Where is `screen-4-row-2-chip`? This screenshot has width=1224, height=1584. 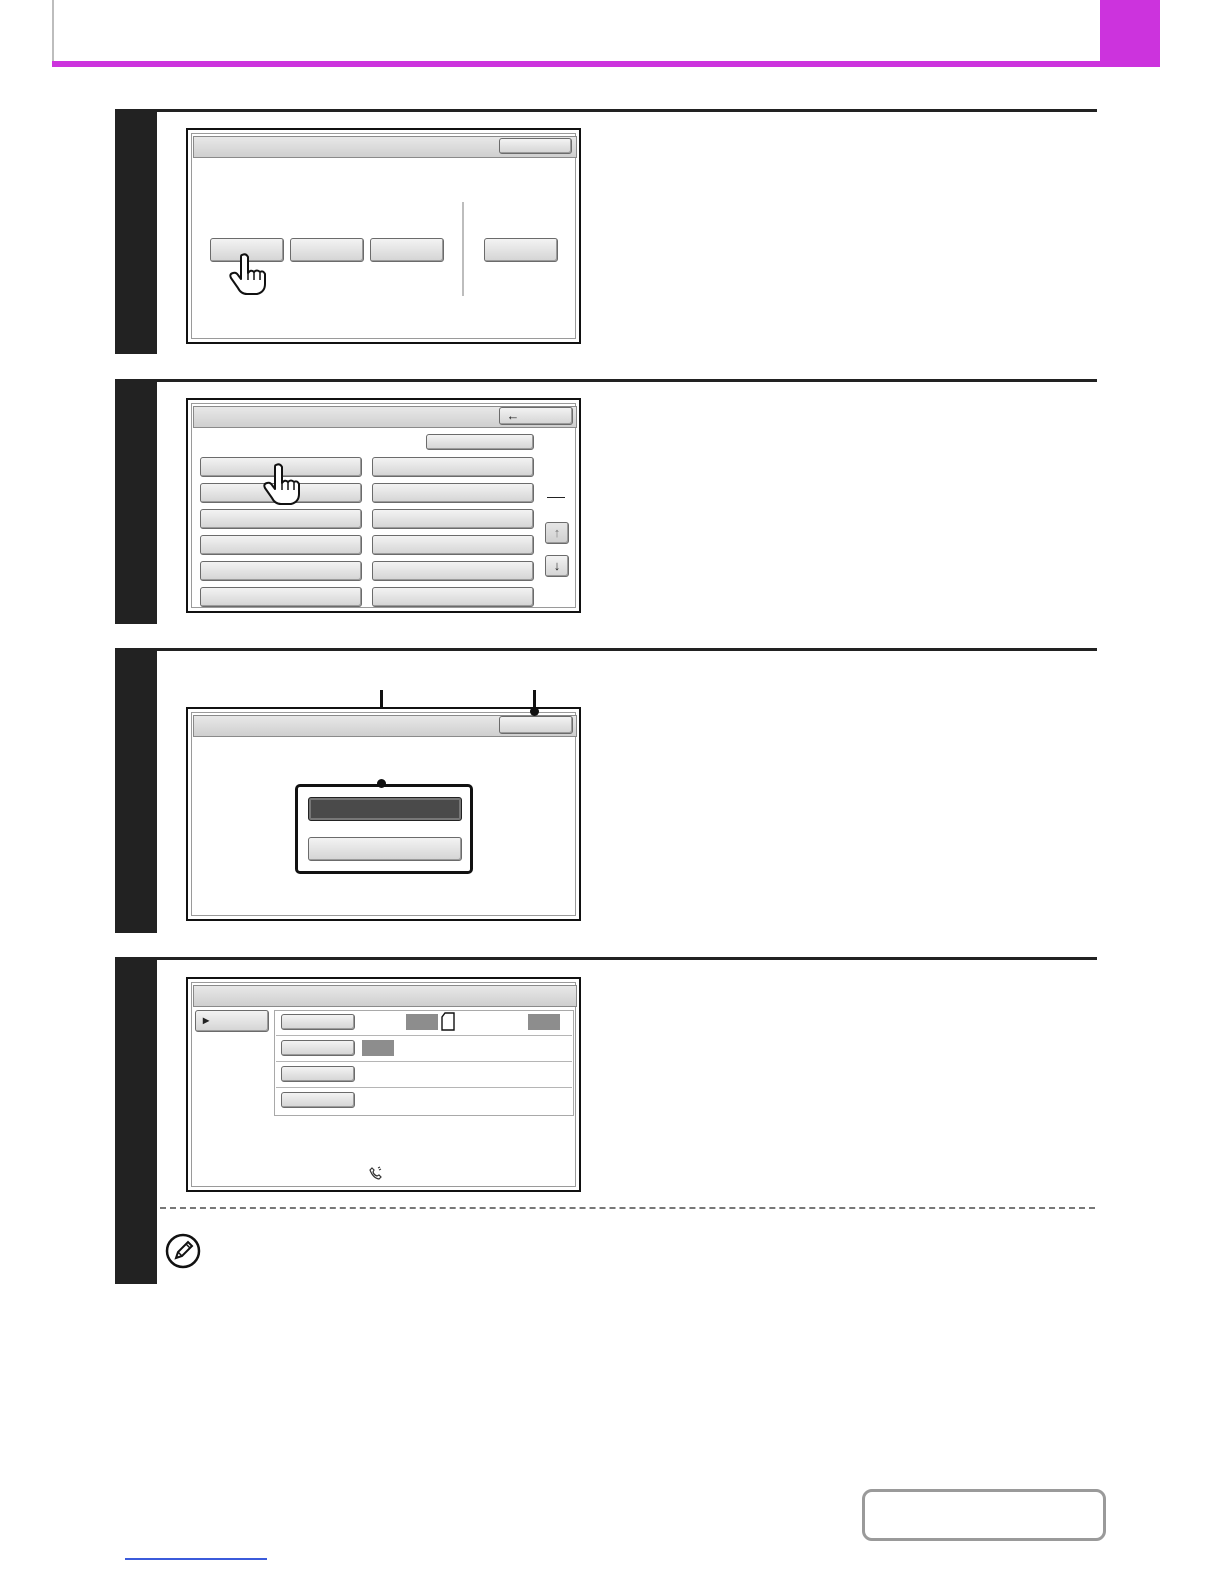 screen-4-row-2-chip is located at coordinates (378, 1048).